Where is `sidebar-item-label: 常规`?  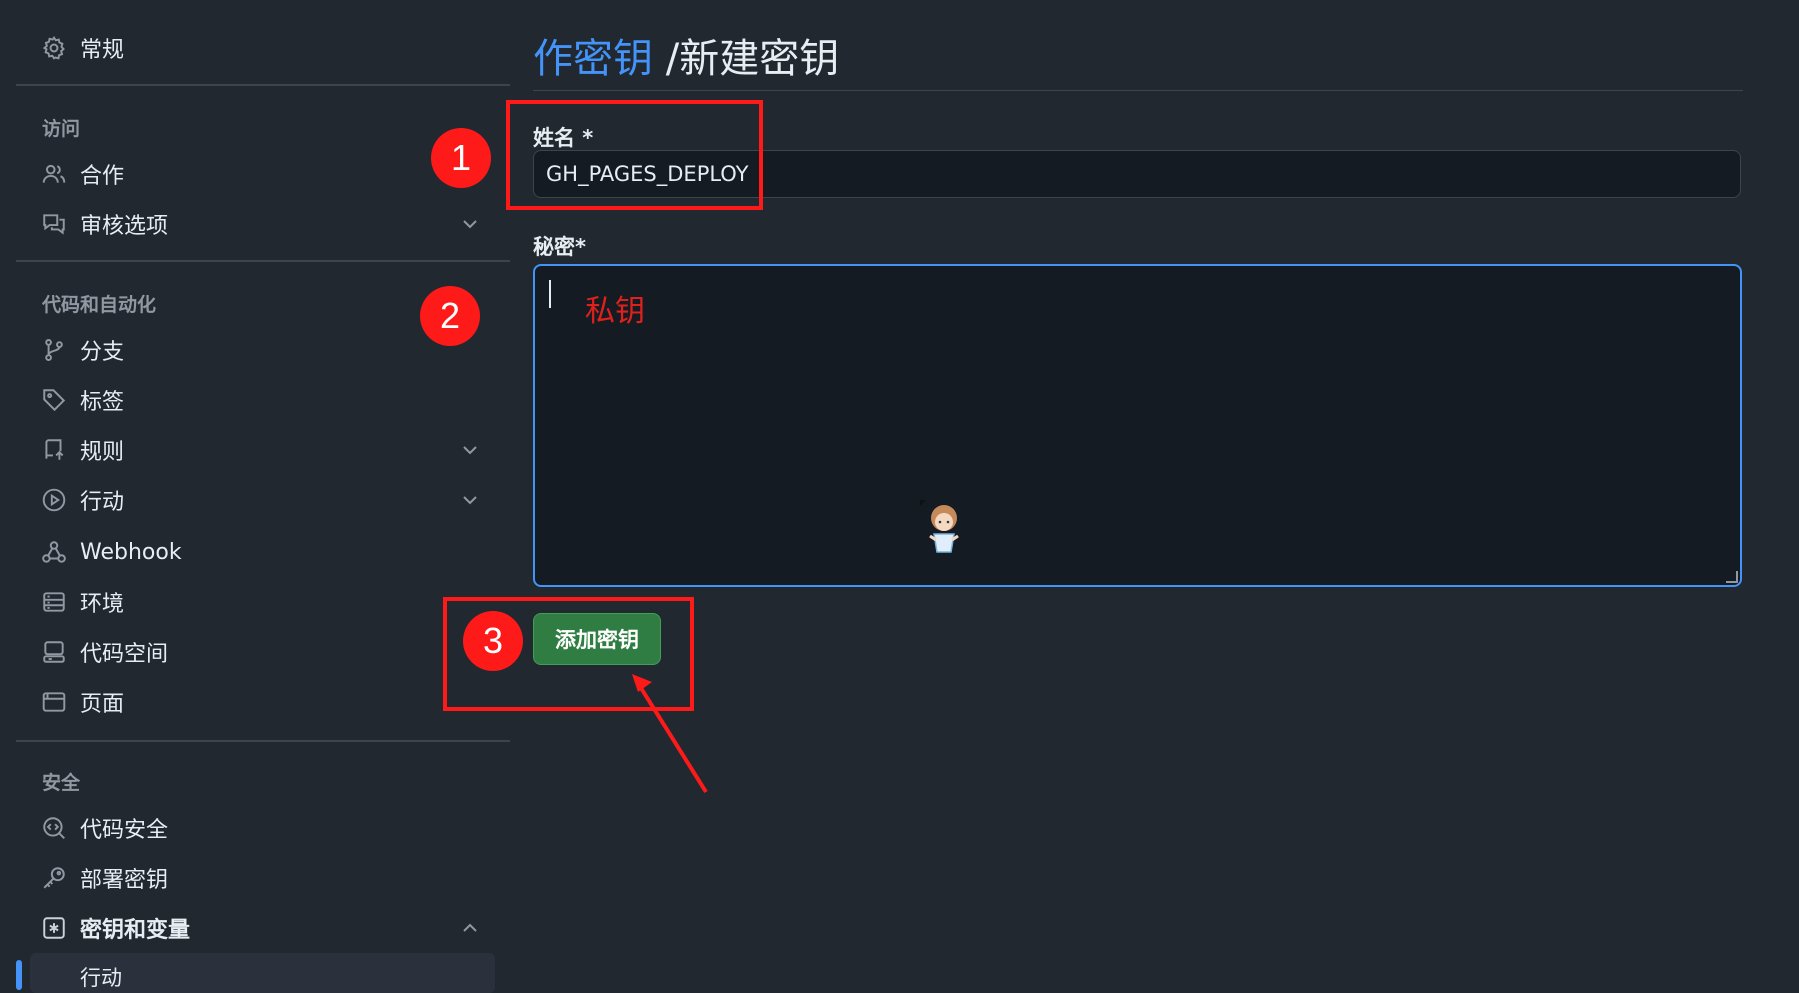
sidebar-item-label: 常规 is located at coordinates (102, 50).